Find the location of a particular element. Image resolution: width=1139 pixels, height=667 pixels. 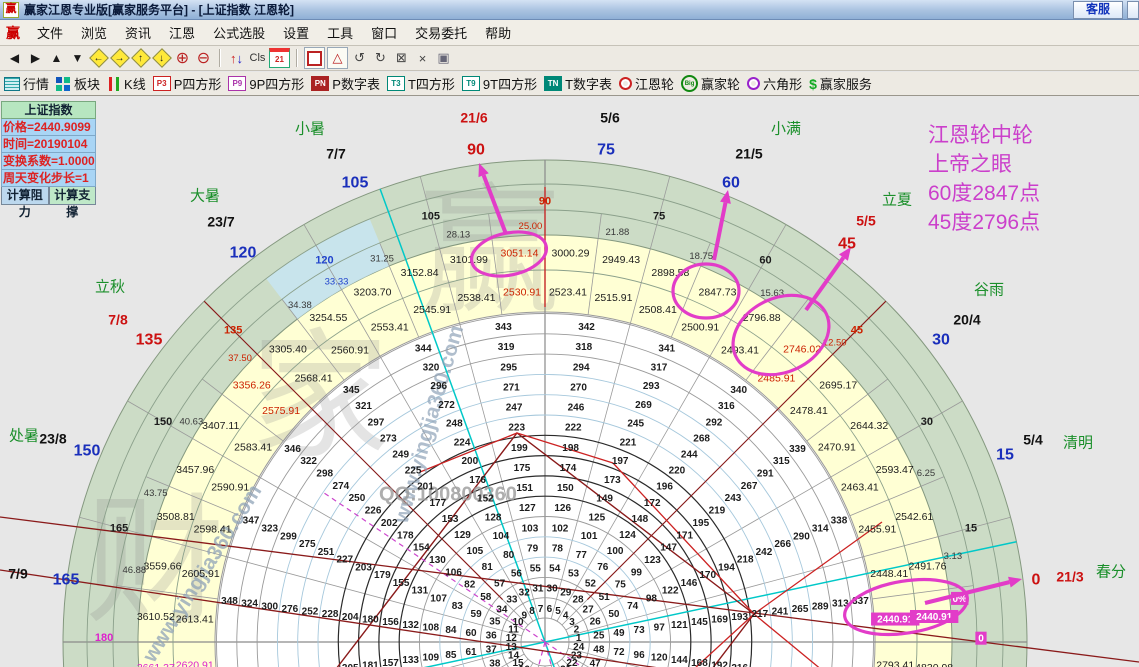

menu-item-3: 江恩 is located at coordinates (182, 32).